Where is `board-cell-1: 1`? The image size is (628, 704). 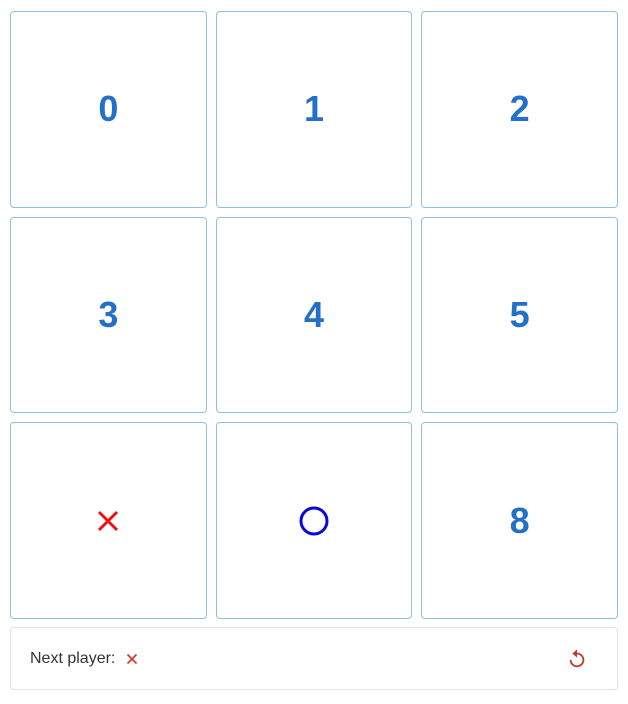
board-cell-1: 1 is located at coordinates (314, 109).